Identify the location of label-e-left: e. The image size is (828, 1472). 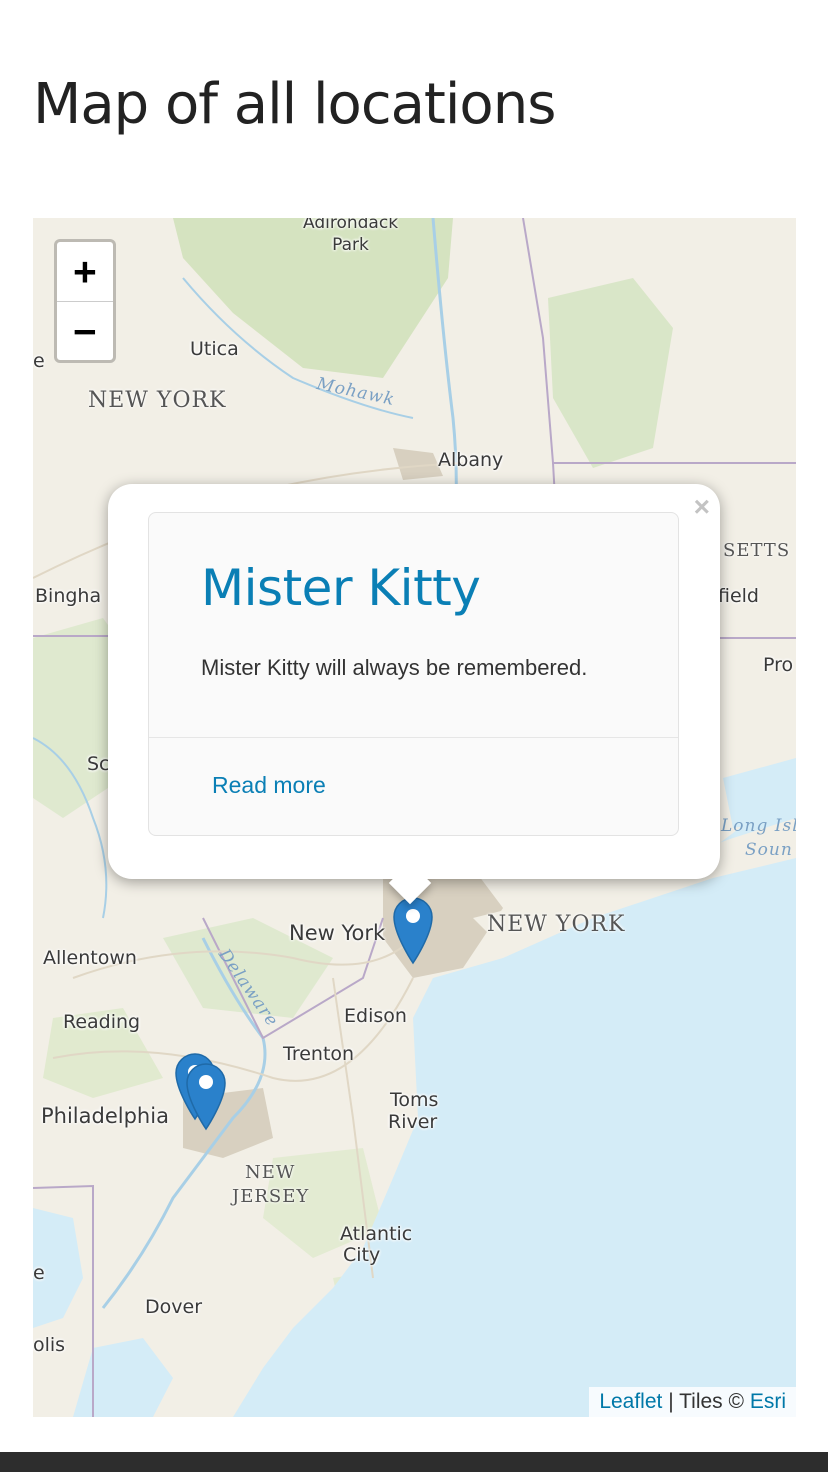
(39, 361).